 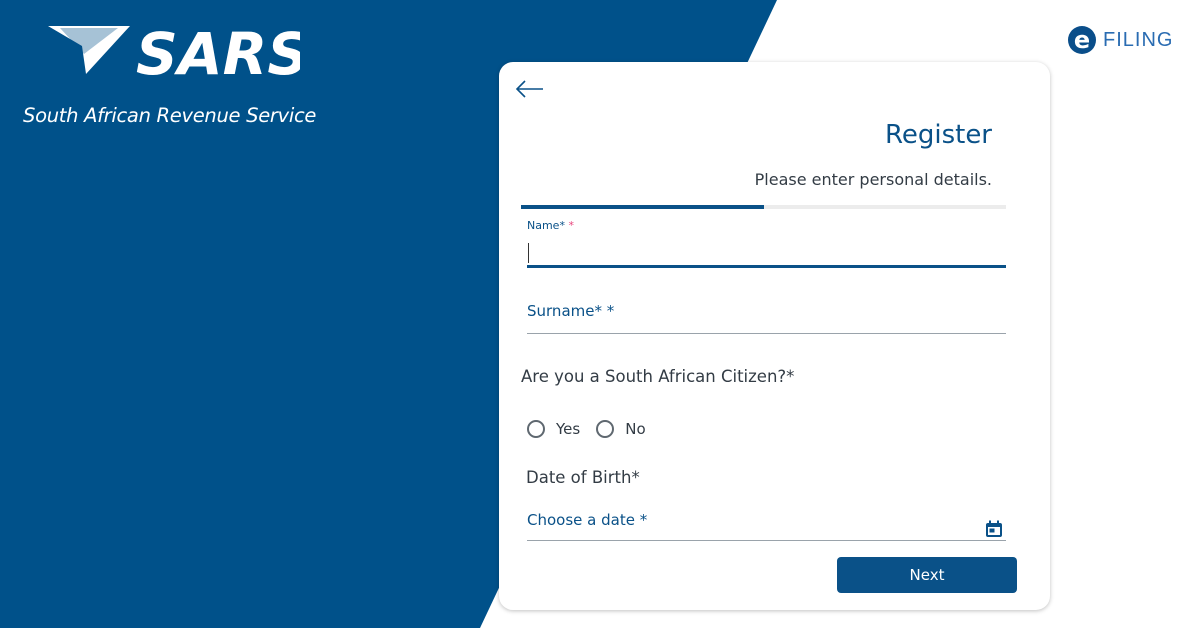 I want to click on page-subtitle: Please enter personal details., so click(x=873, y=179).